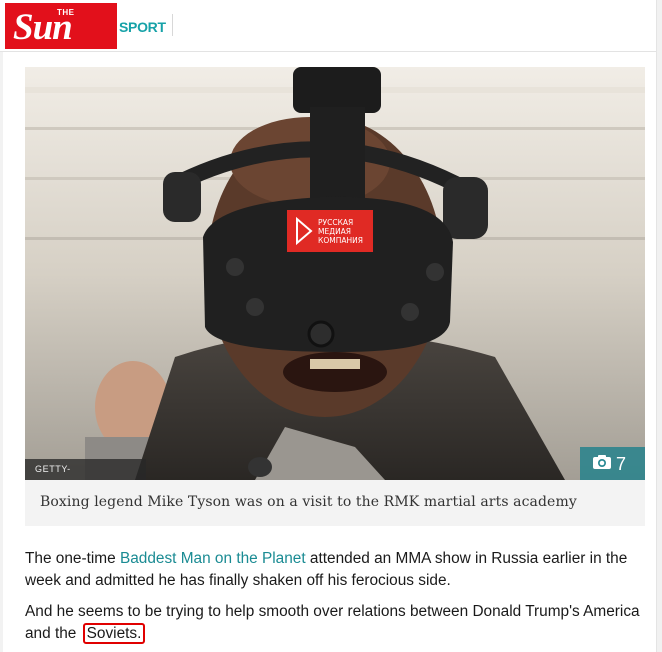 The image size is (662, 652). What do you see at coordinates (331, 26) in the screenshot?
I see `site-header: Sun THE SPORT` at bounding box center [331, 26].